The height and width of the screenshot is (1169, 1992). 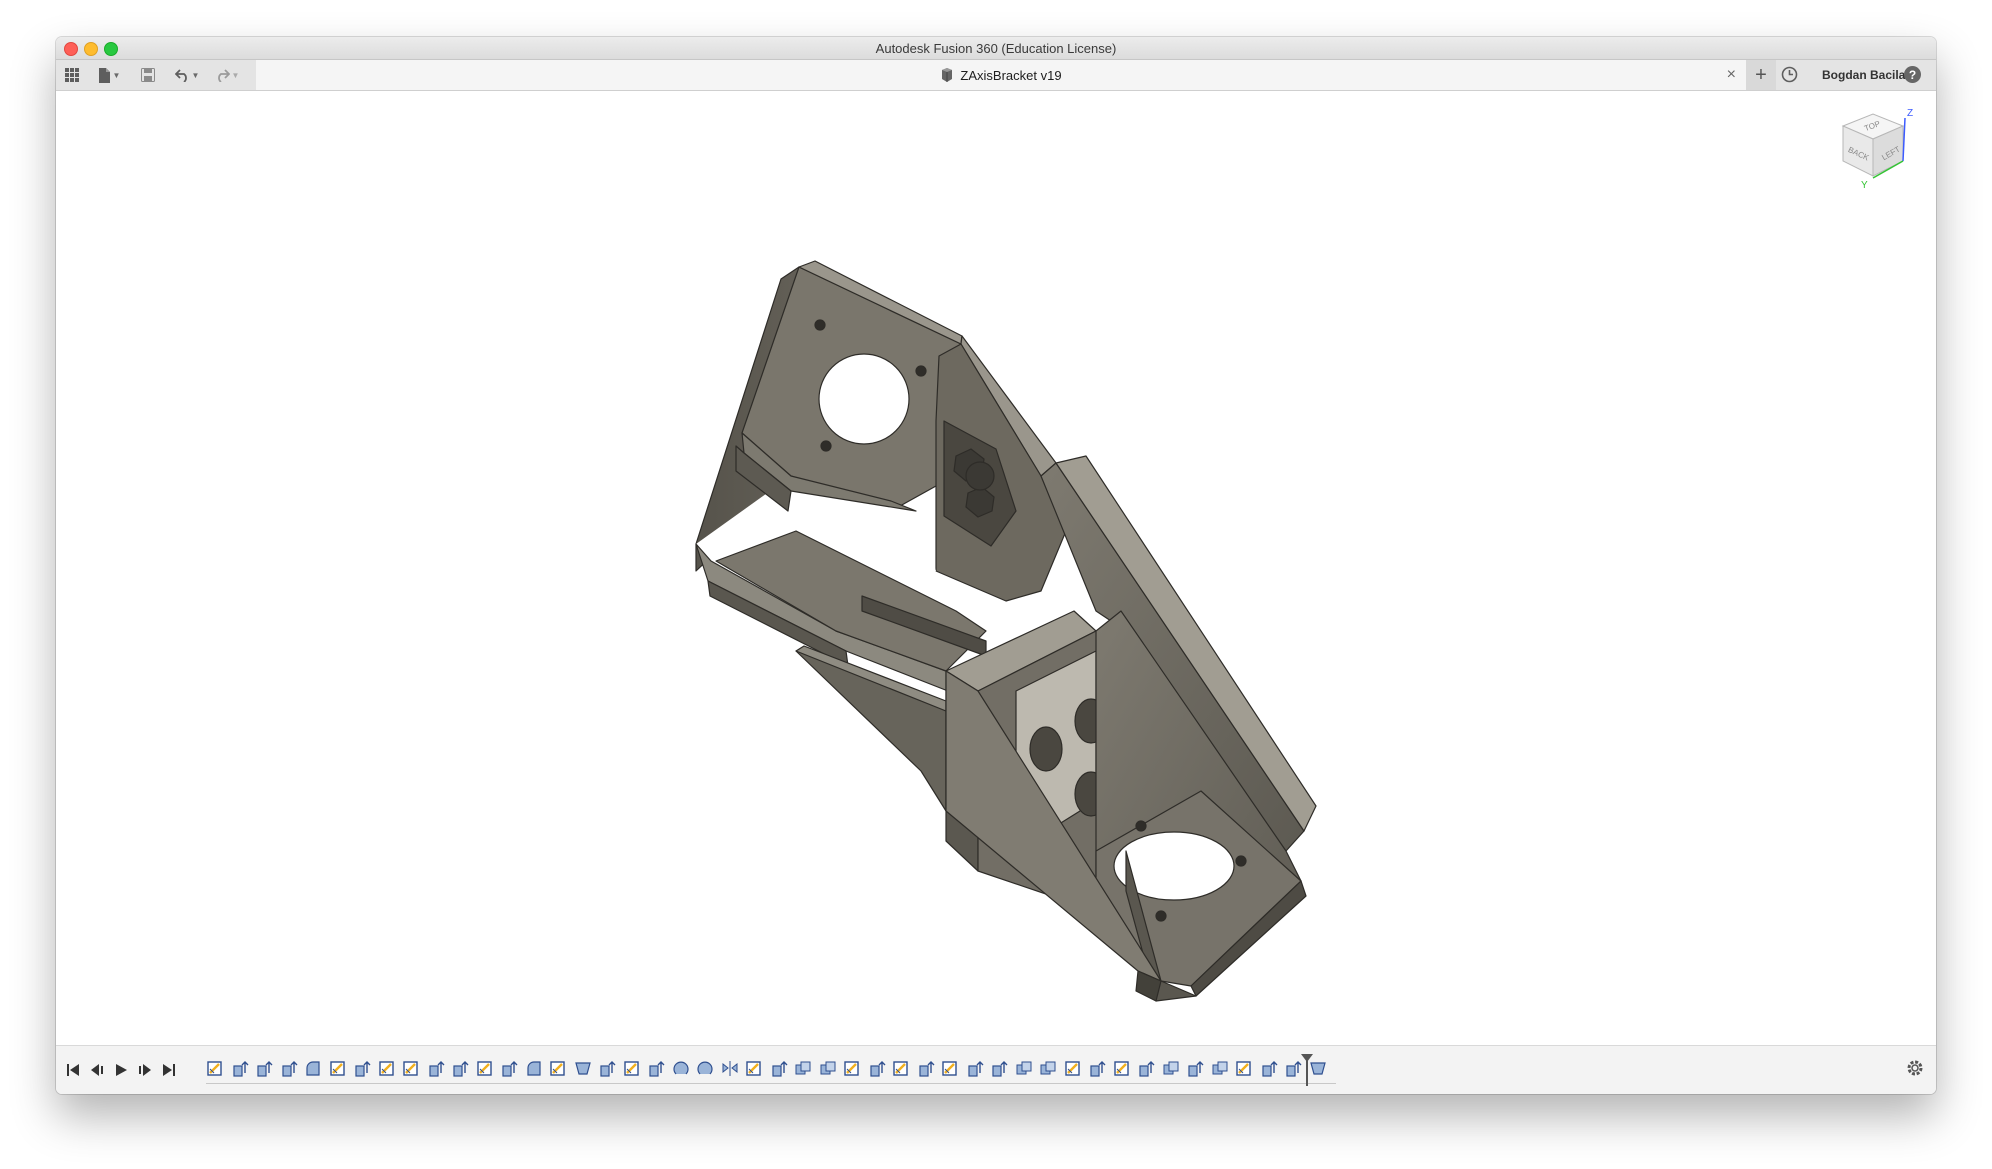 I want to click on last-frame-button, so click(x=169, y=1072).